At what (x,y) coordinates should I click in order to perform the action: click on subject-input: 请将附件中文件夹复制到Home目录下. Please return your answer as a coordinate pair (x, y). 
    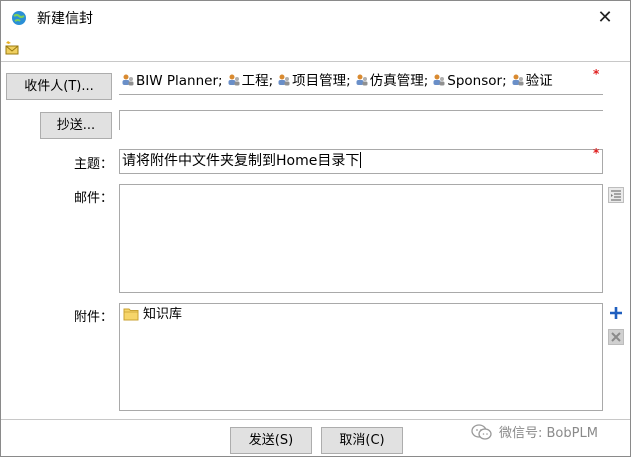
    Looking at the image, I should click on (361, 161).